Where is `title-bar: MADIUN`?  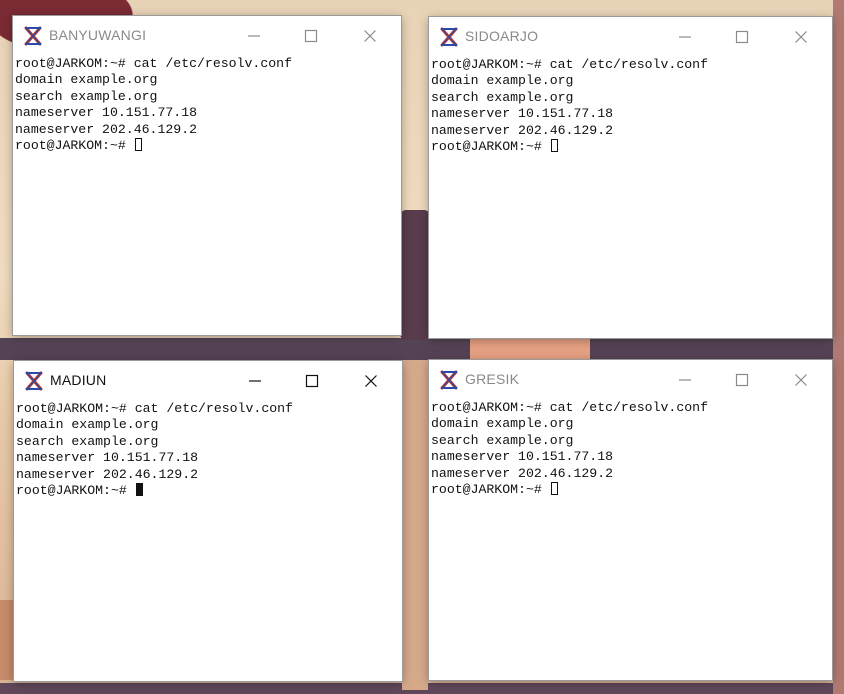
title-bar: MADIUN is located at coordinates (208, 381).